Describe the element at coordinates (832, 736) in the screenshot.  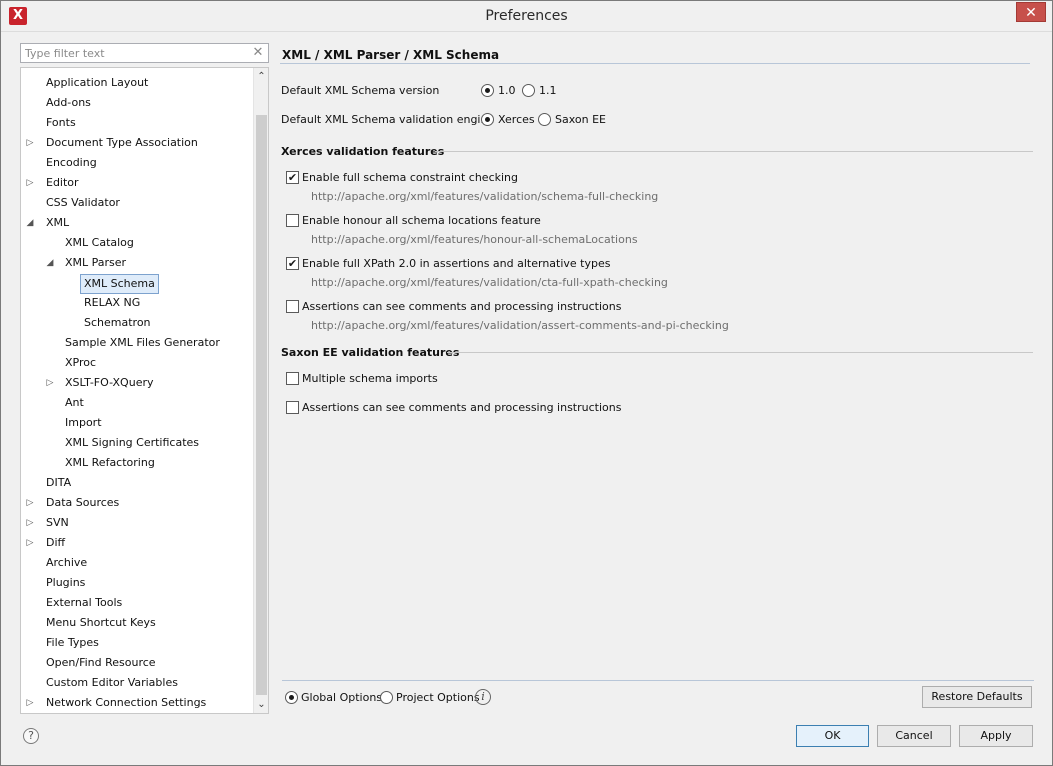
I see `ok-button: OK` at that location.